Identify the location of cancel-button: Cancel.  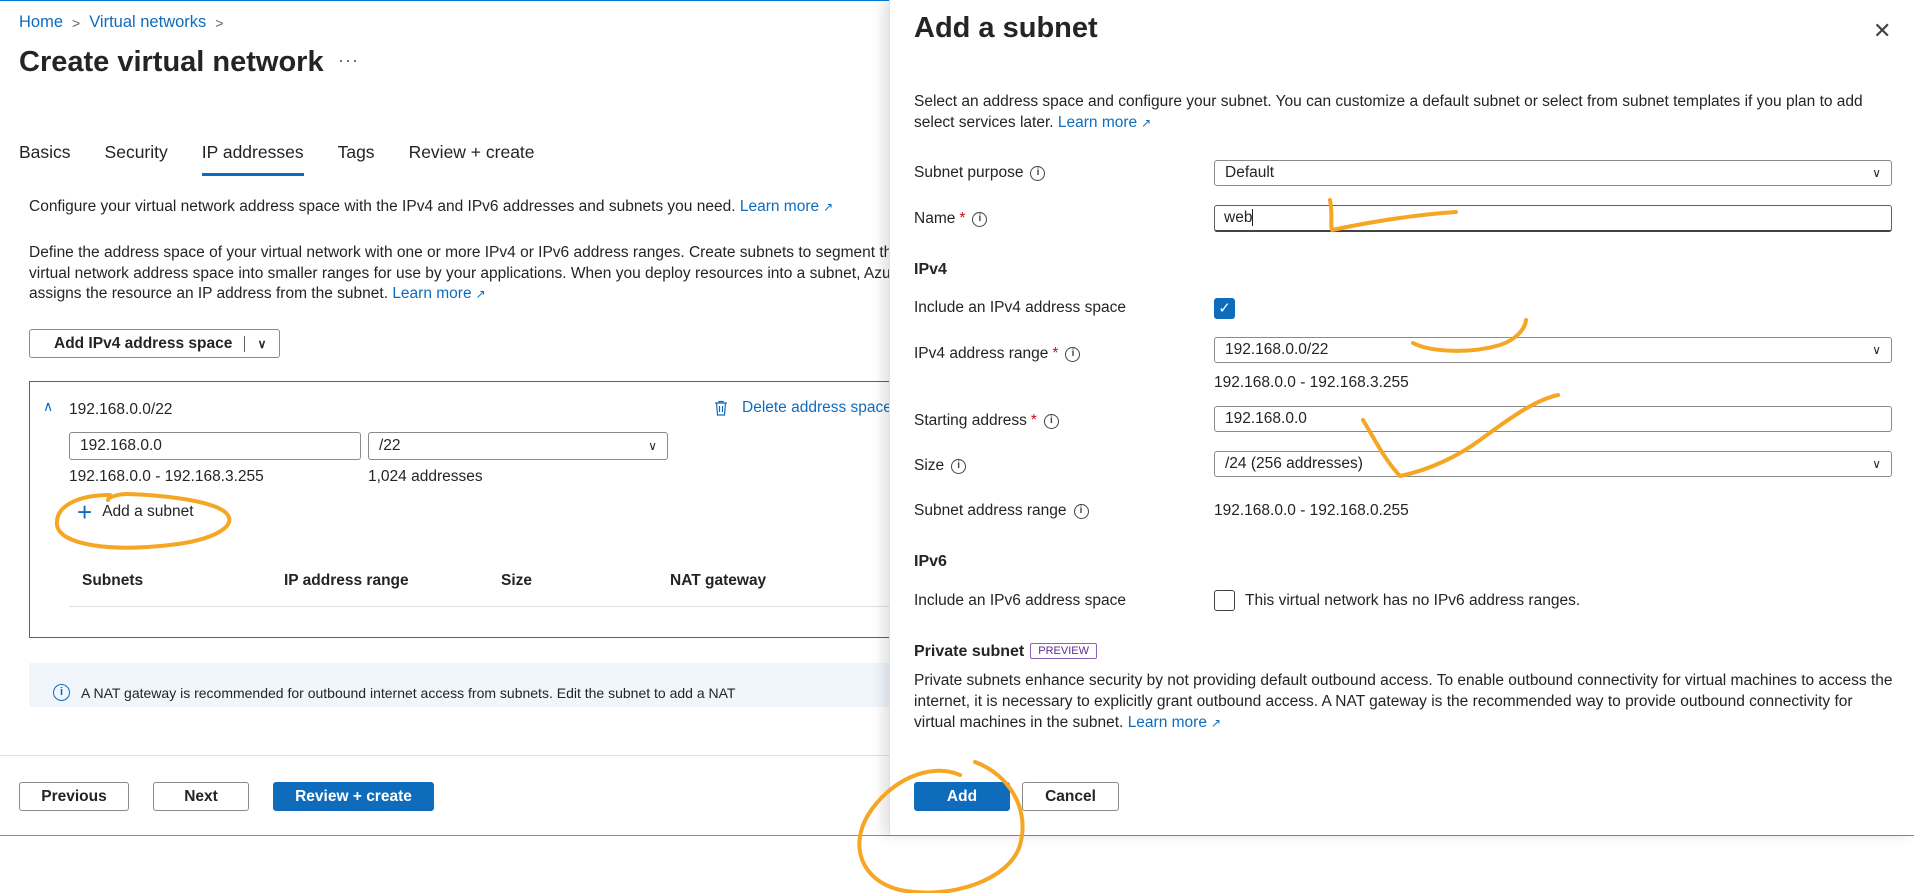
(1070, 796).